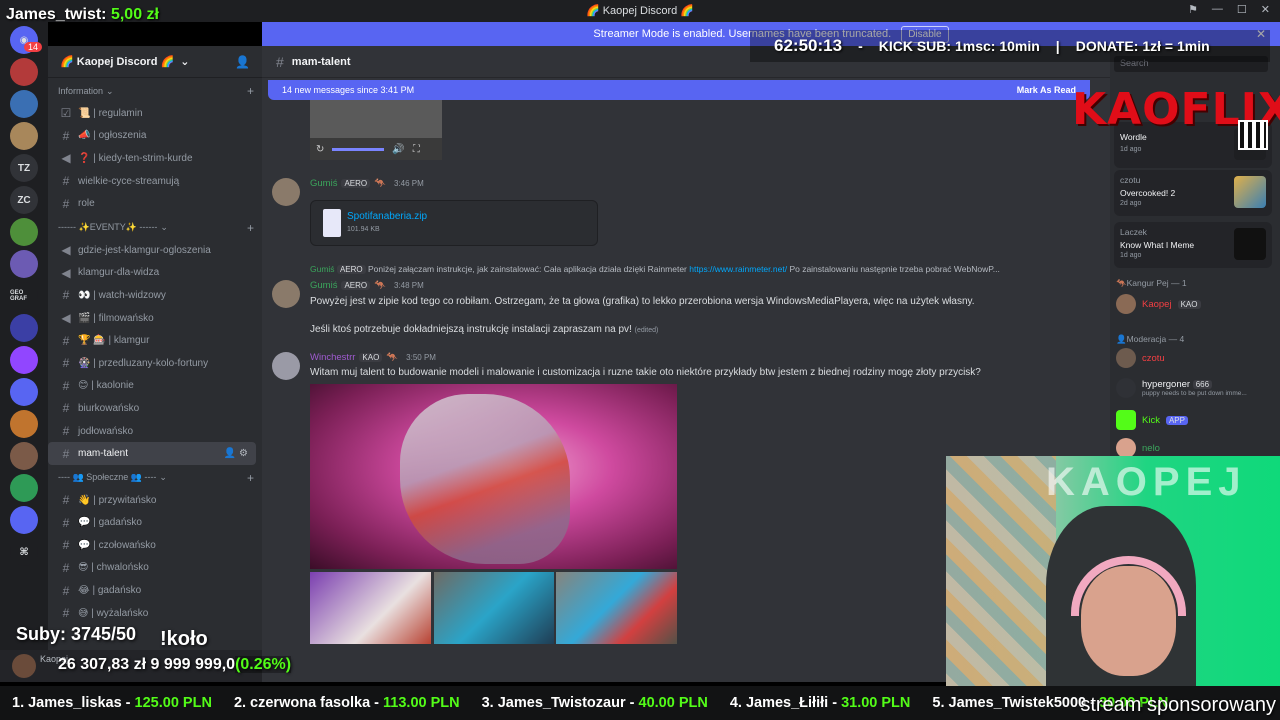  I want to click on channel-wielkie-cyce: # wielkie-cyce-streamują, so click(152, 181).